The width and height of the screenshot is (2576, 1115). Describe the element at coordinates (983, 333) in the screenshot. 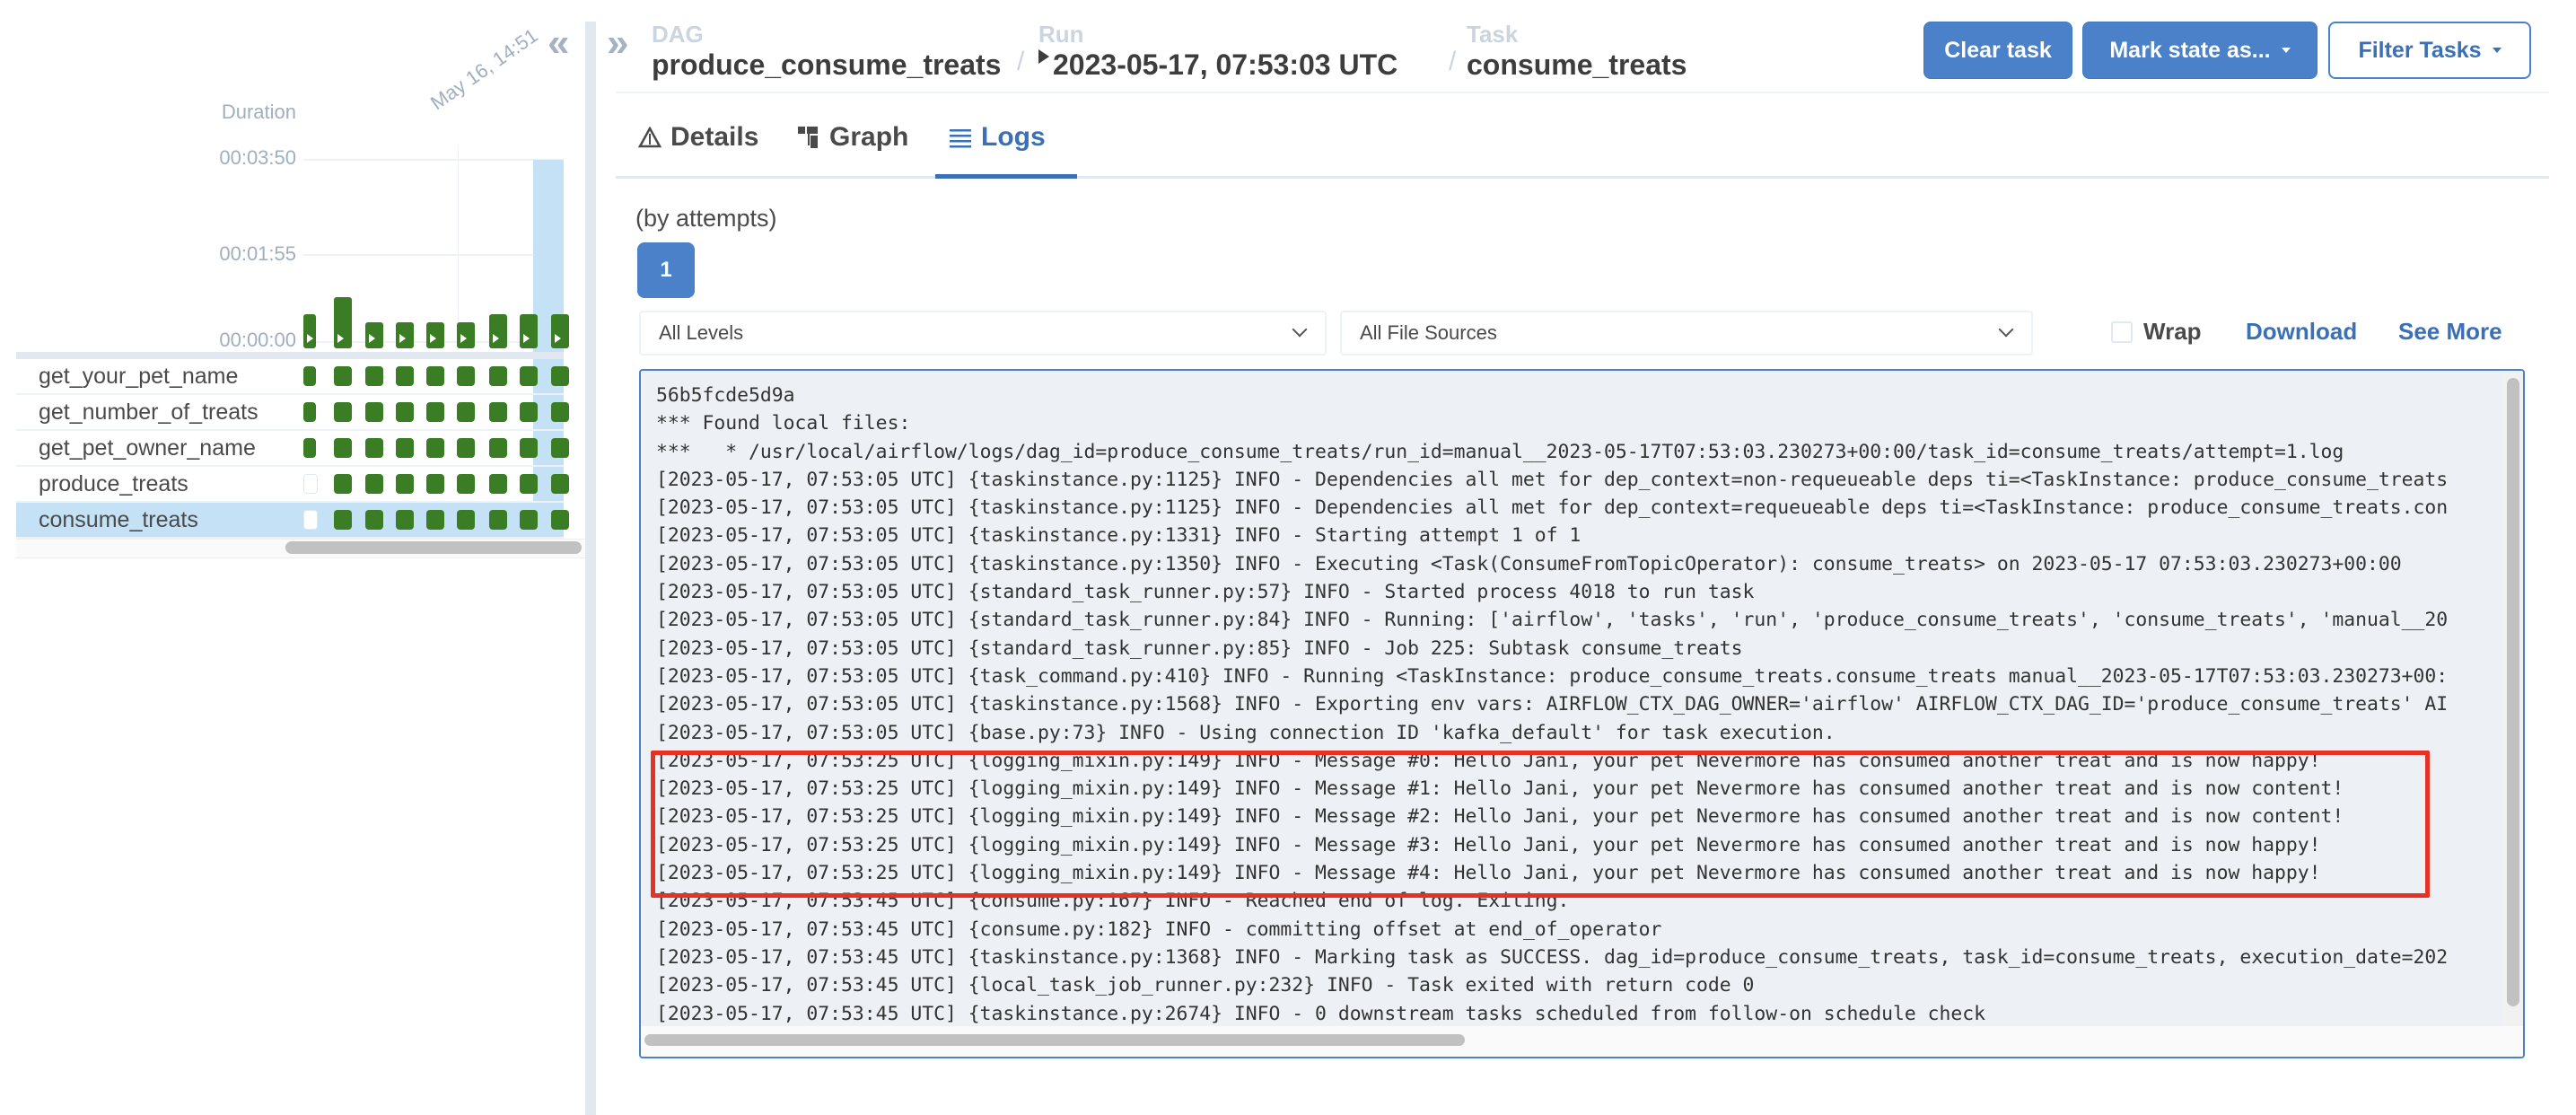

I see `log-level-select: All Levels` at that location.